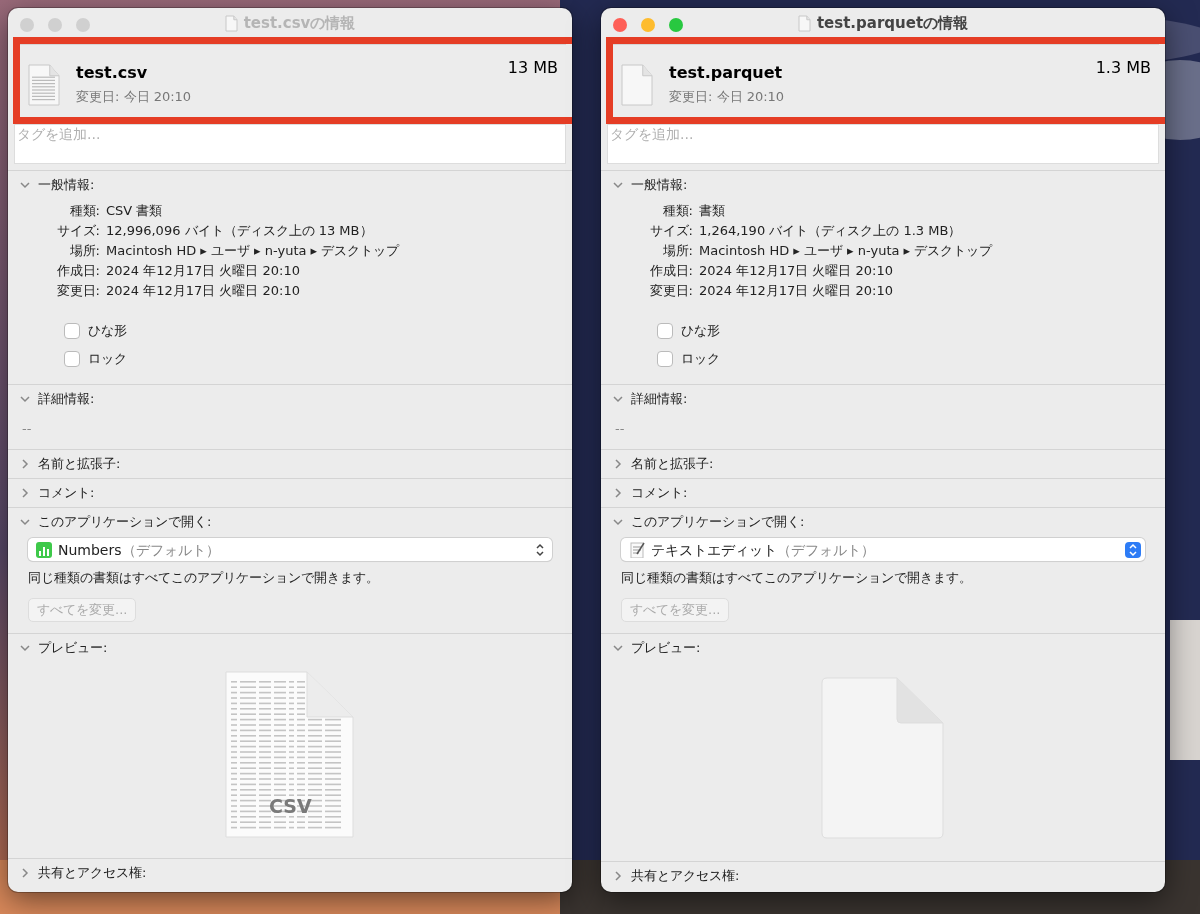 The width and height of the screenshot is (1200, 914). I want to click on close-button, so click(620, 25).